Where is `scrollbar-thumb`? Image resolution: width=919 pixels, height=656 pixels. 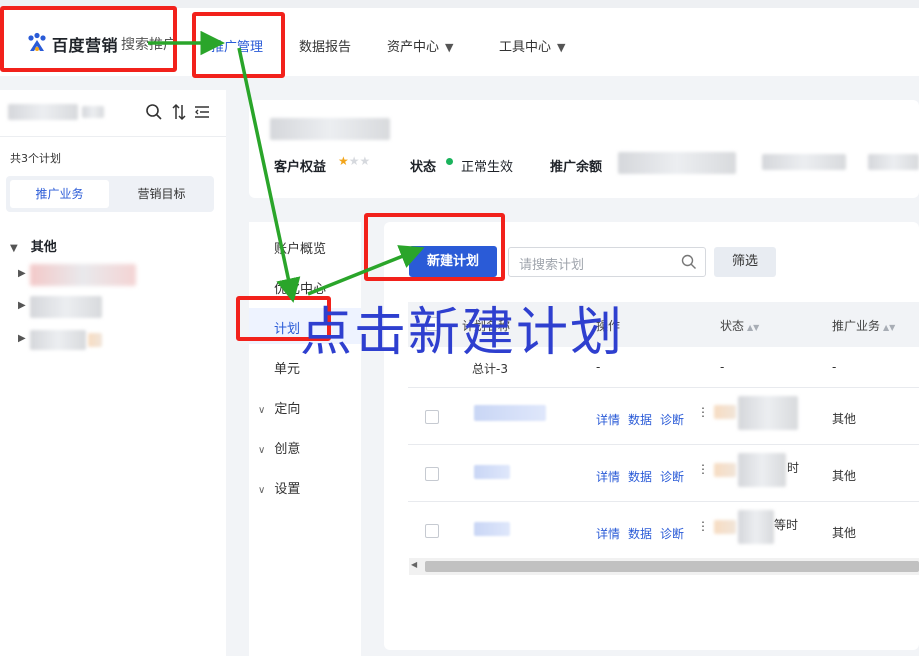 scrollbar-thumb is located at coordinates (672, 566).